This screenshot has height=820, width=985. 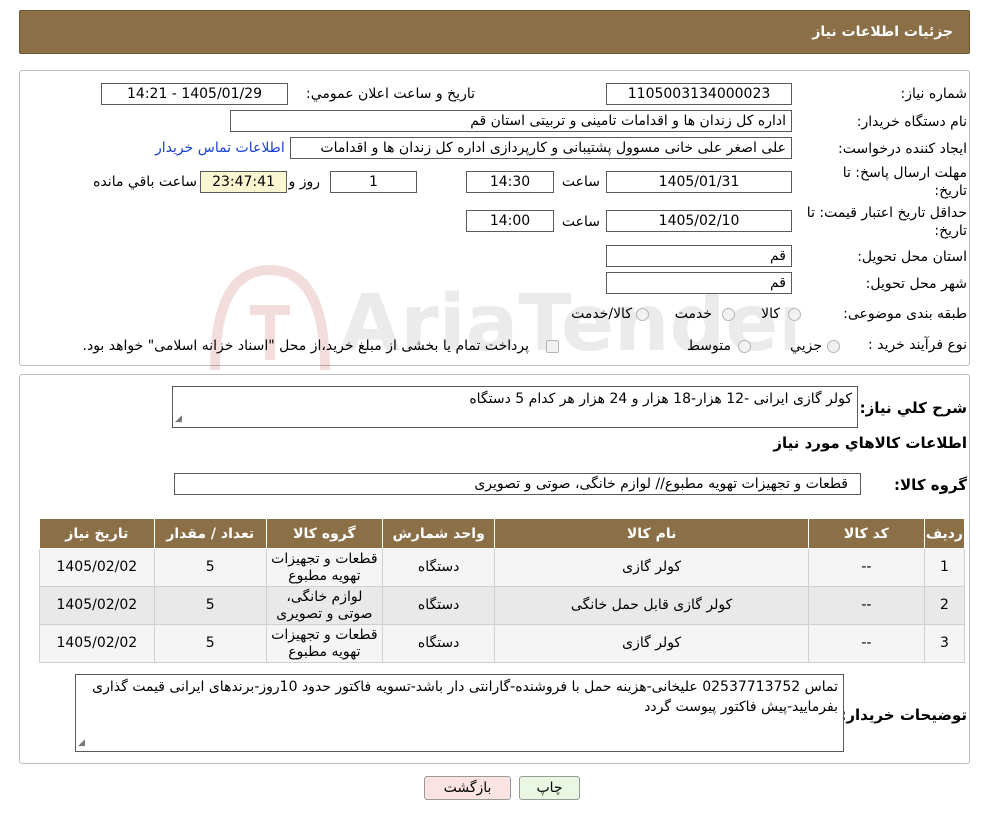 I want to click on category-label: طبقه بندی موضوعی:, so click(x=905, y=314).